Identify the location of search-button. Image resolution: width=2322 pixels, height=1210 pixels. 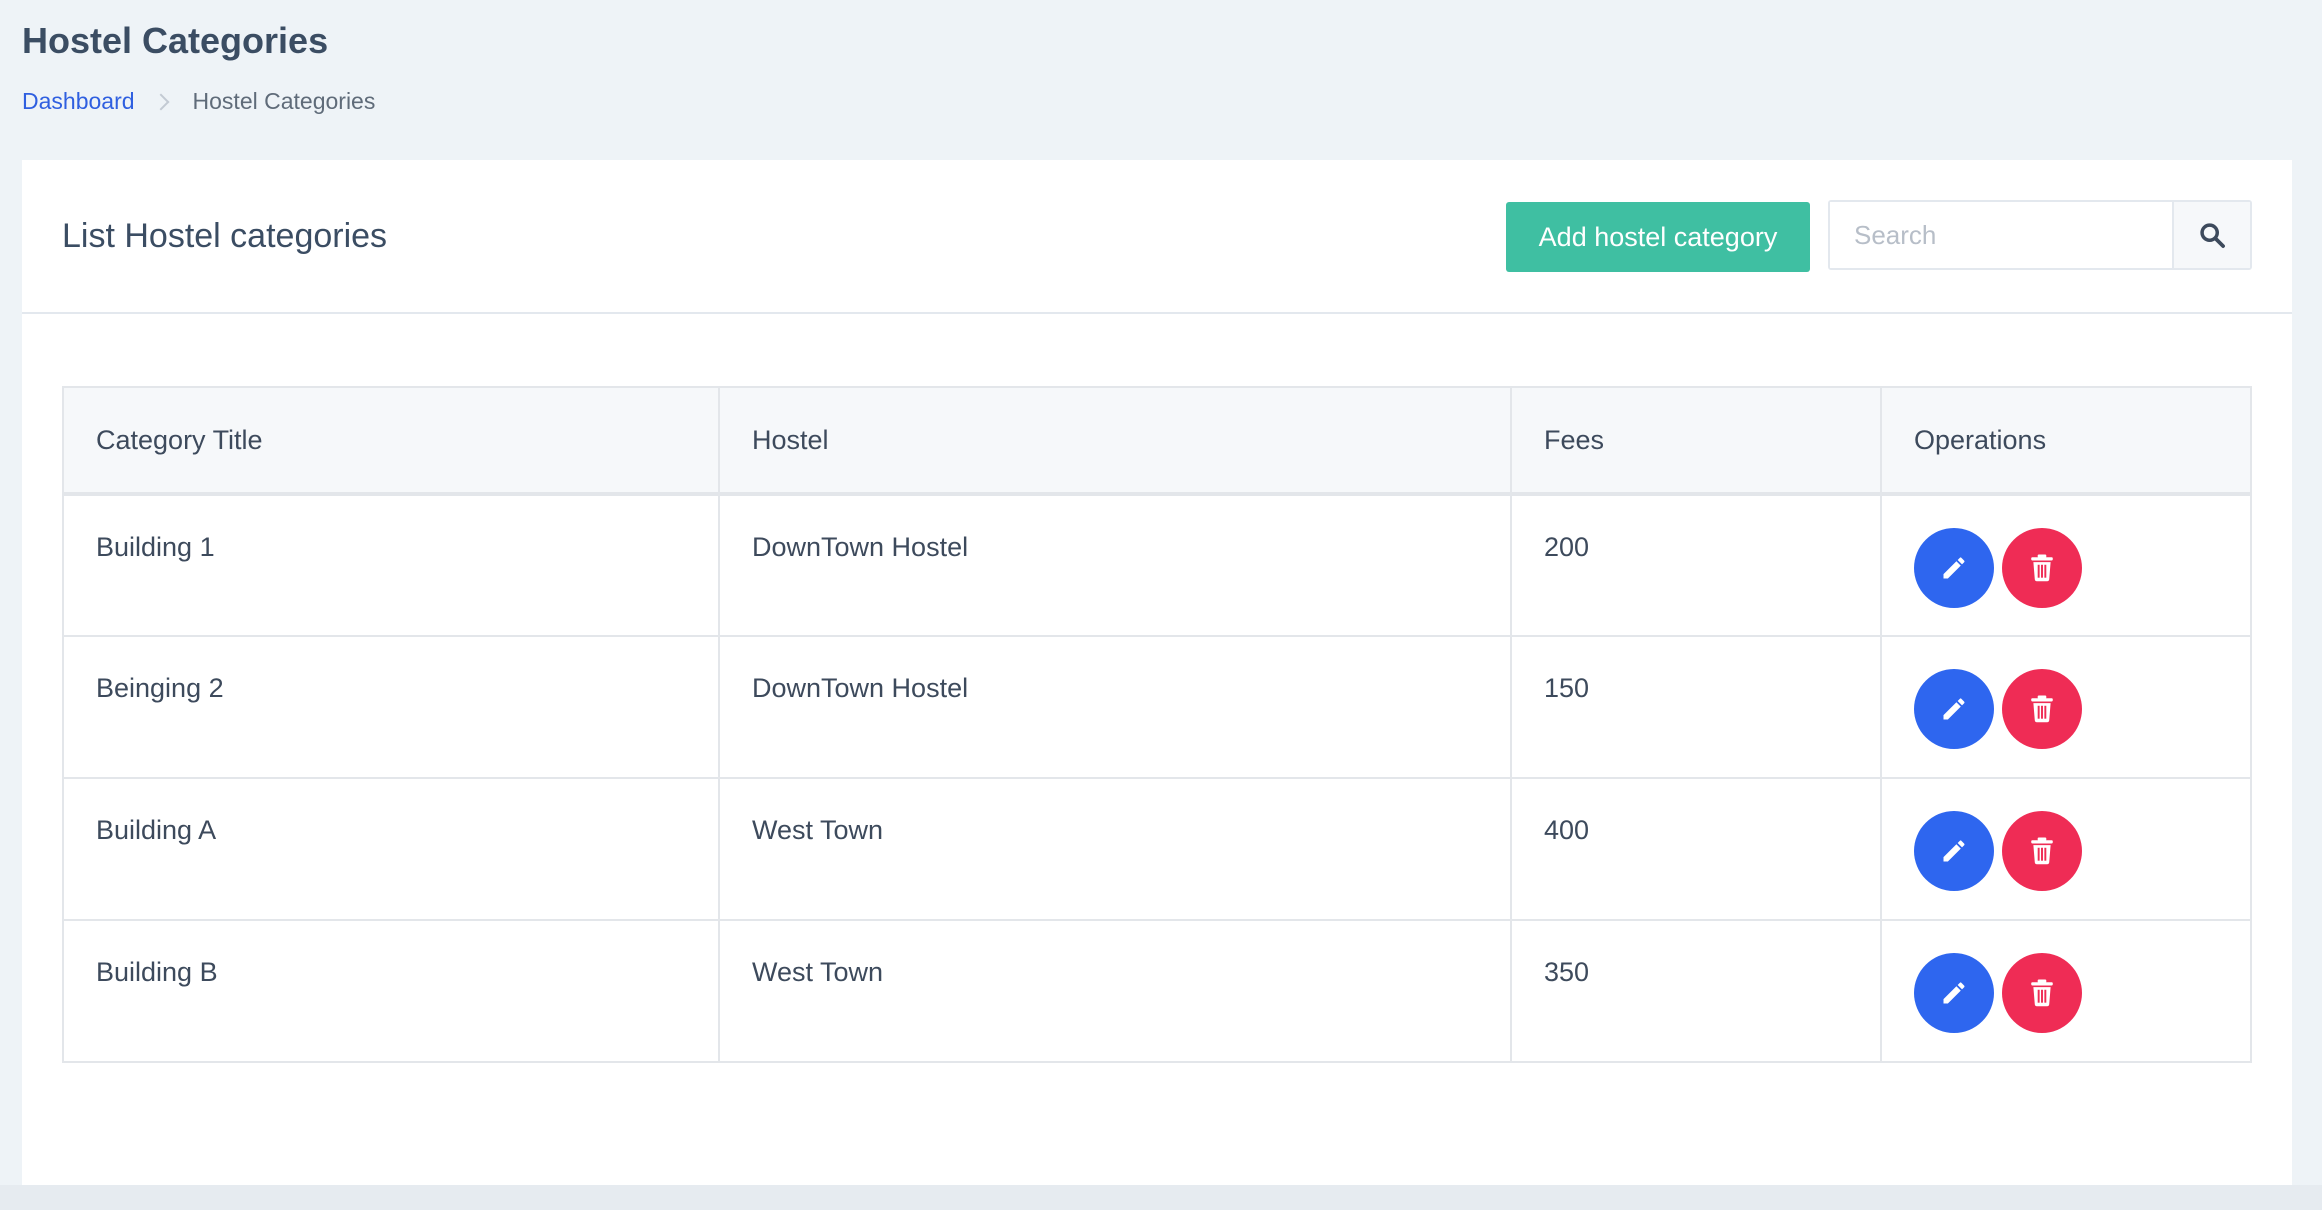
(2211, 235).